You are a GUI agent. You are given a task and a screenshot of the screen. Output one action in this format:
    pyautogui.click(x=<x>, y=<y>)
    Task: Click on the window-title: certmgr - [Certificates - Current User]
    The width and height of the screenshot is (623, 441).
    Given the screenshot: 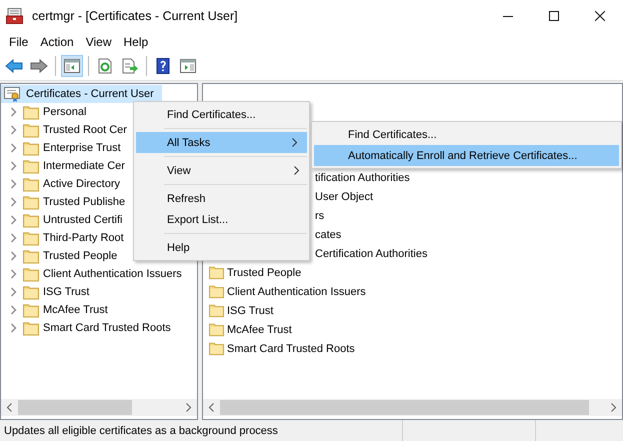 What is the action you would take?
    pyautogui.click(x=135, y=15)
    